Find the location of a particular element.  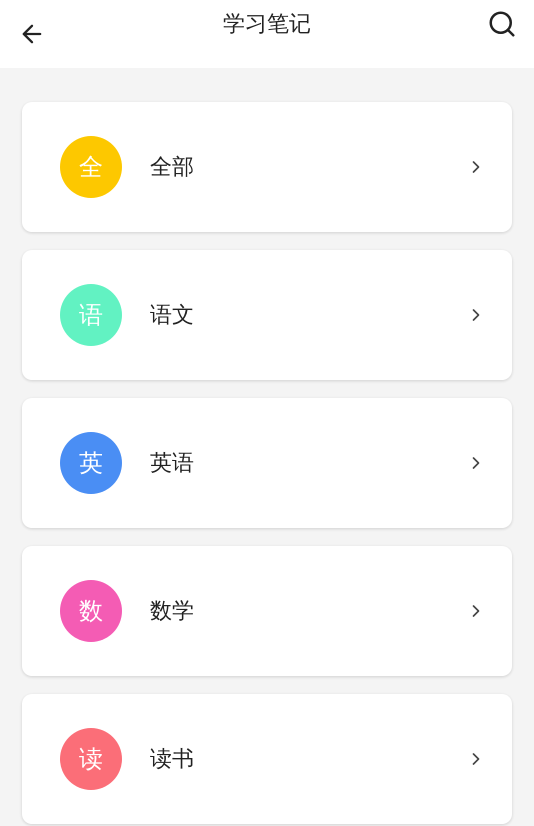

search-icon is located at coordinates (502, 24).